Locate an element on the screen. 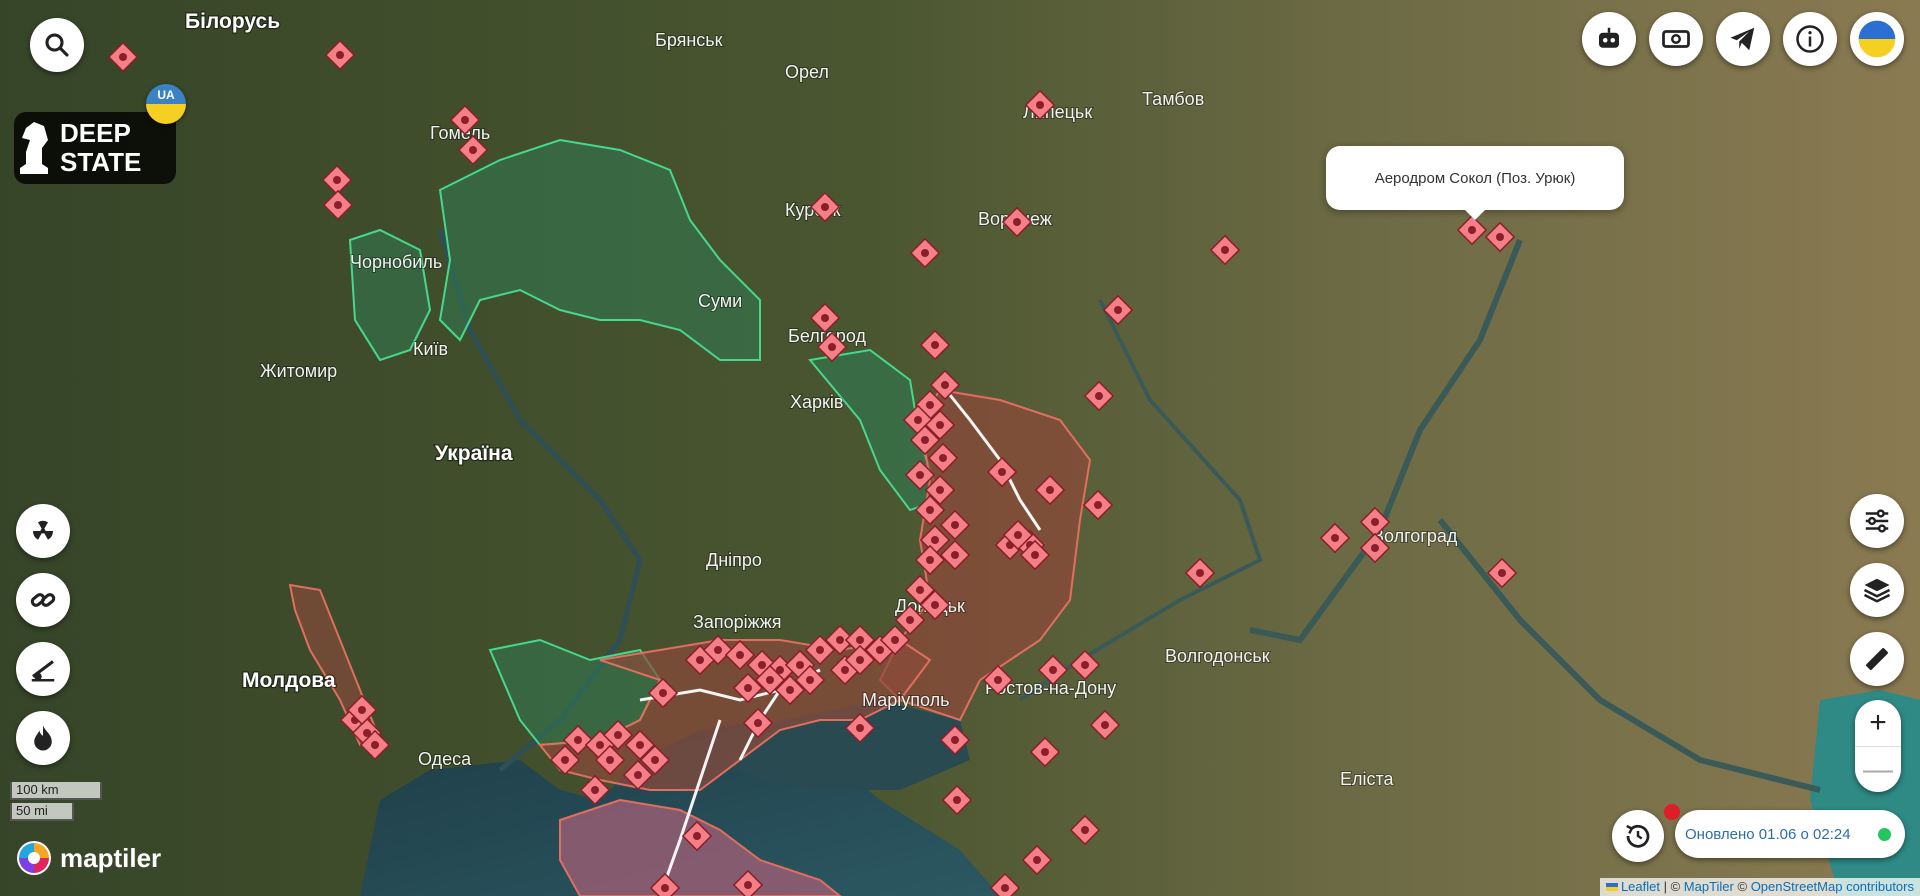  history-button is located at coordinates (1638, 836).